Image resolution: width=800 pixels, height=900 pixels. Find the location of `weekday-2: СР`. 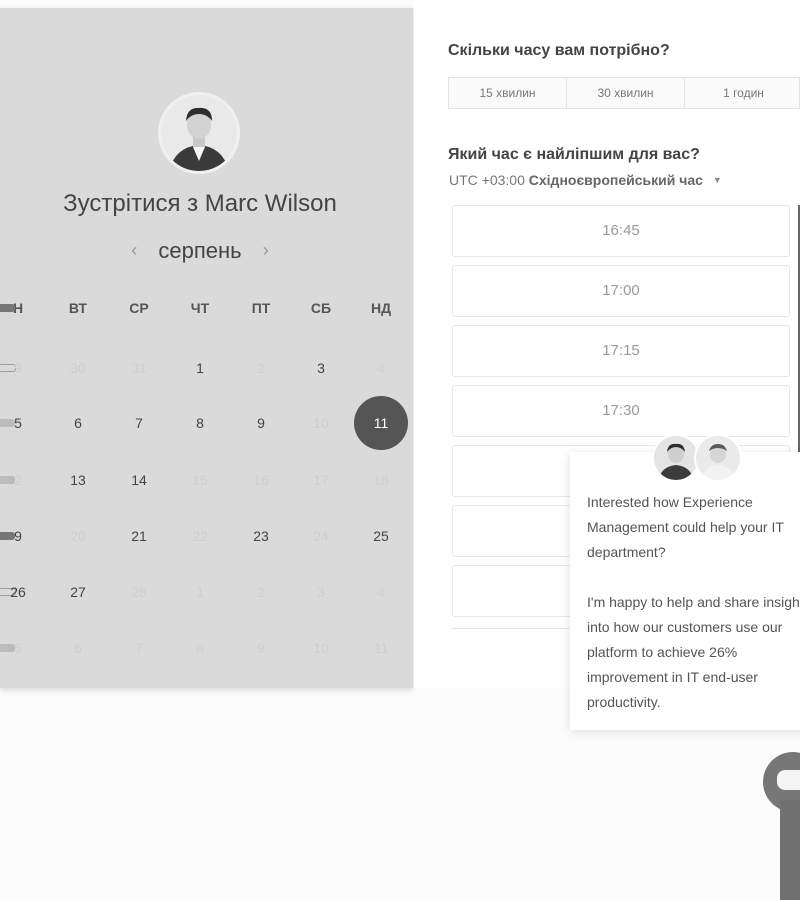

weekday-2: СР is located at coordinates (139, 308).